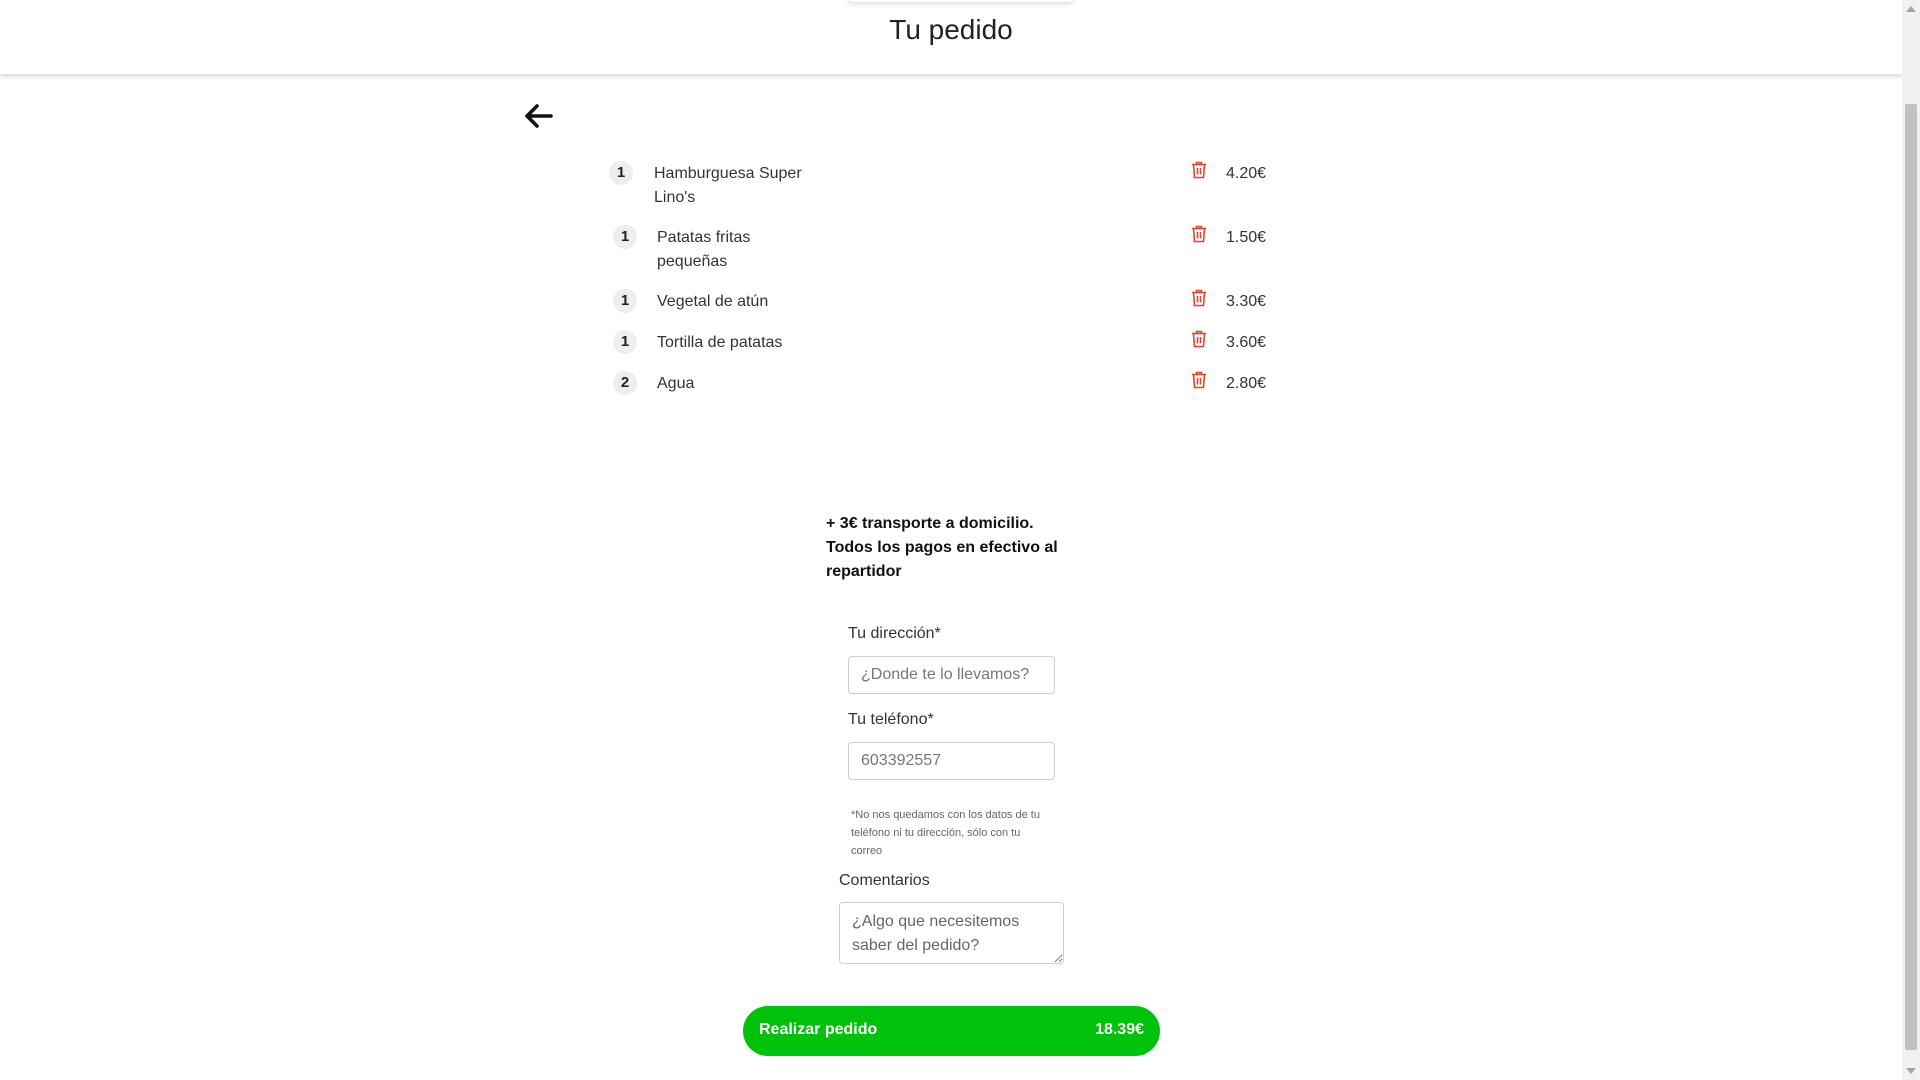 The image size is (1920, 1080). I want to click on page-header: Tu pedido, so click(951, 37).